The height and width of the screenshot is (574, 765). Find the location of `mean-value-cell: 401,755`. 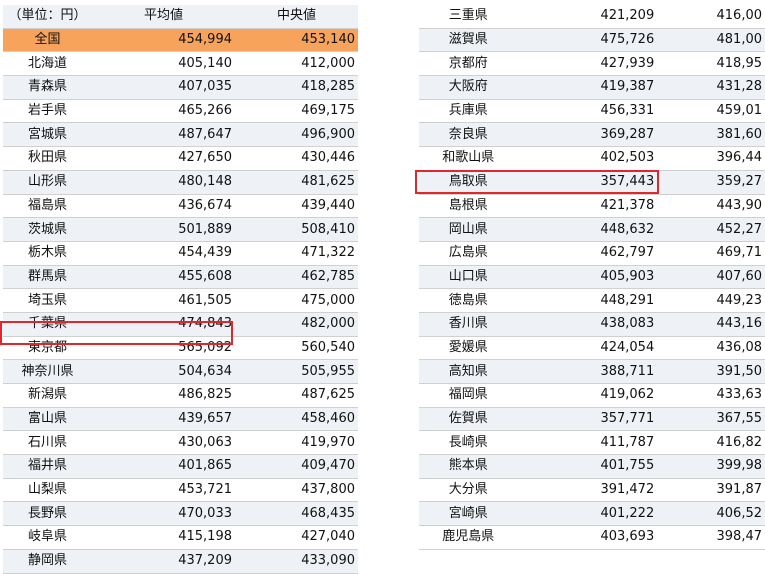

mean-value-cell: 401,755 is located at coordinates (587, 466).